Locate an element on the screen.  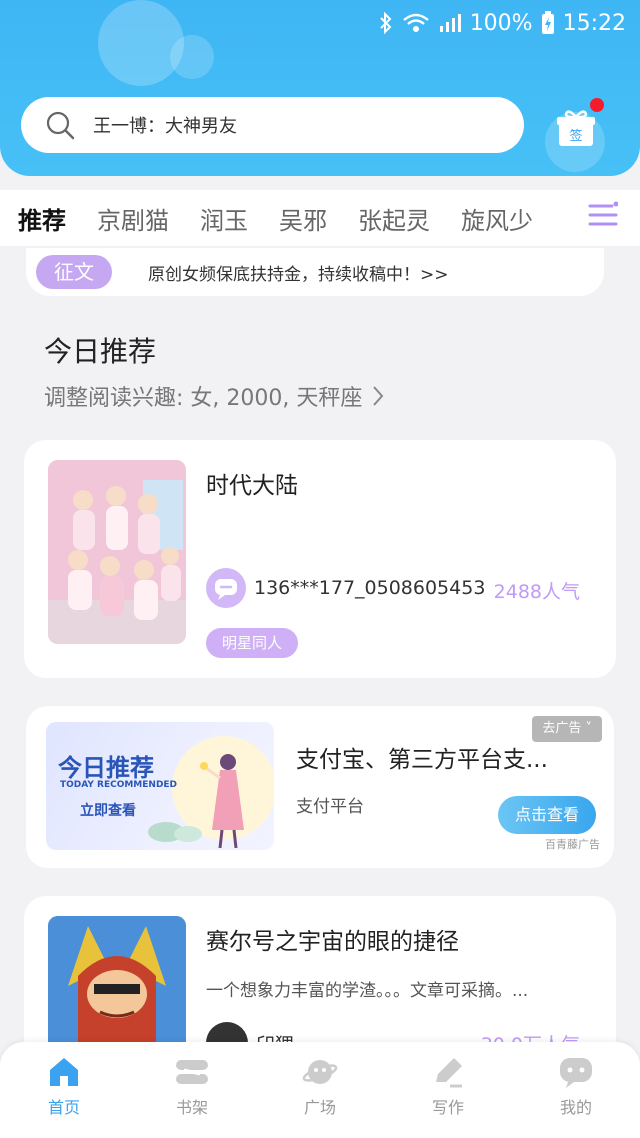
nav-write-label: 写作 is located at coordinates (447, 1107).